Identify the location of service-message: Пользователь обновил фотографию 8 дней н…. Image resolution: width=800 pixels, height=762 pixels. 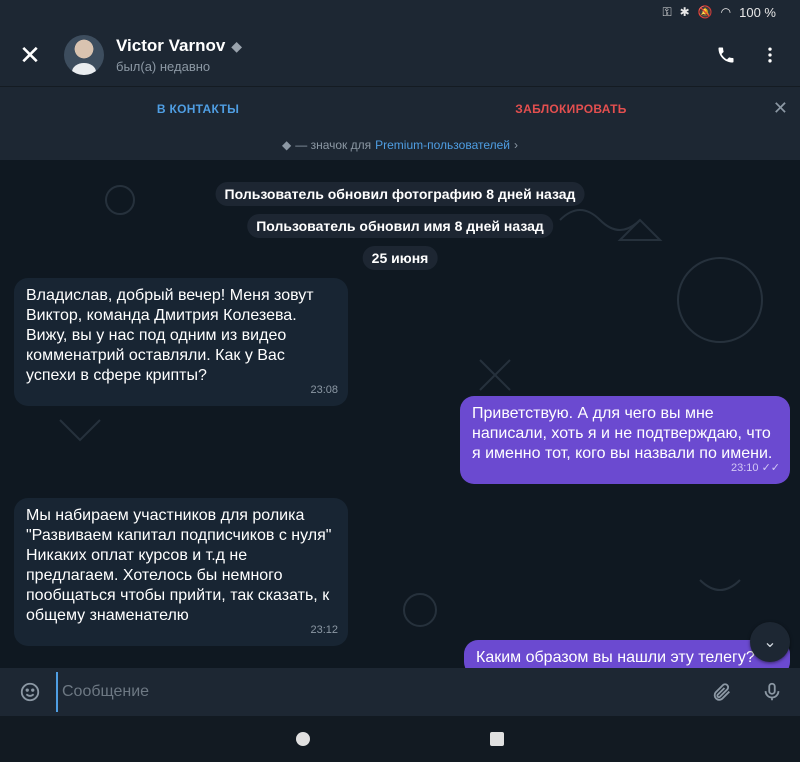
(400, 194).